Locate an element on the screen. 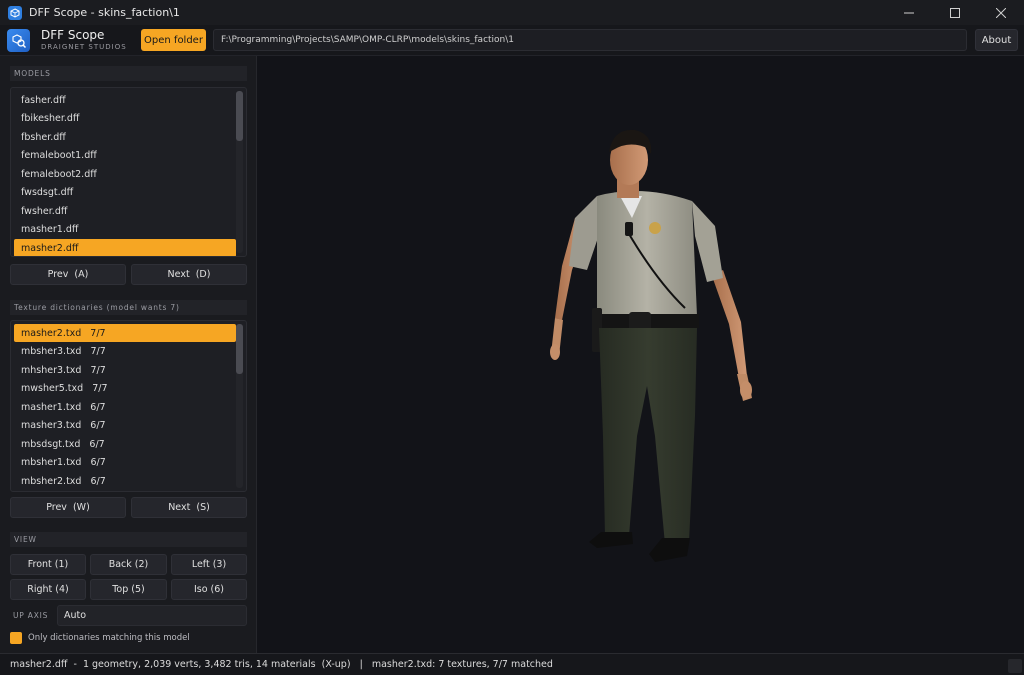 Image resolution: width=1024 pixels, height=675 pixels. list-item: femaleboot1.dff is located at coordinates (125, 156).